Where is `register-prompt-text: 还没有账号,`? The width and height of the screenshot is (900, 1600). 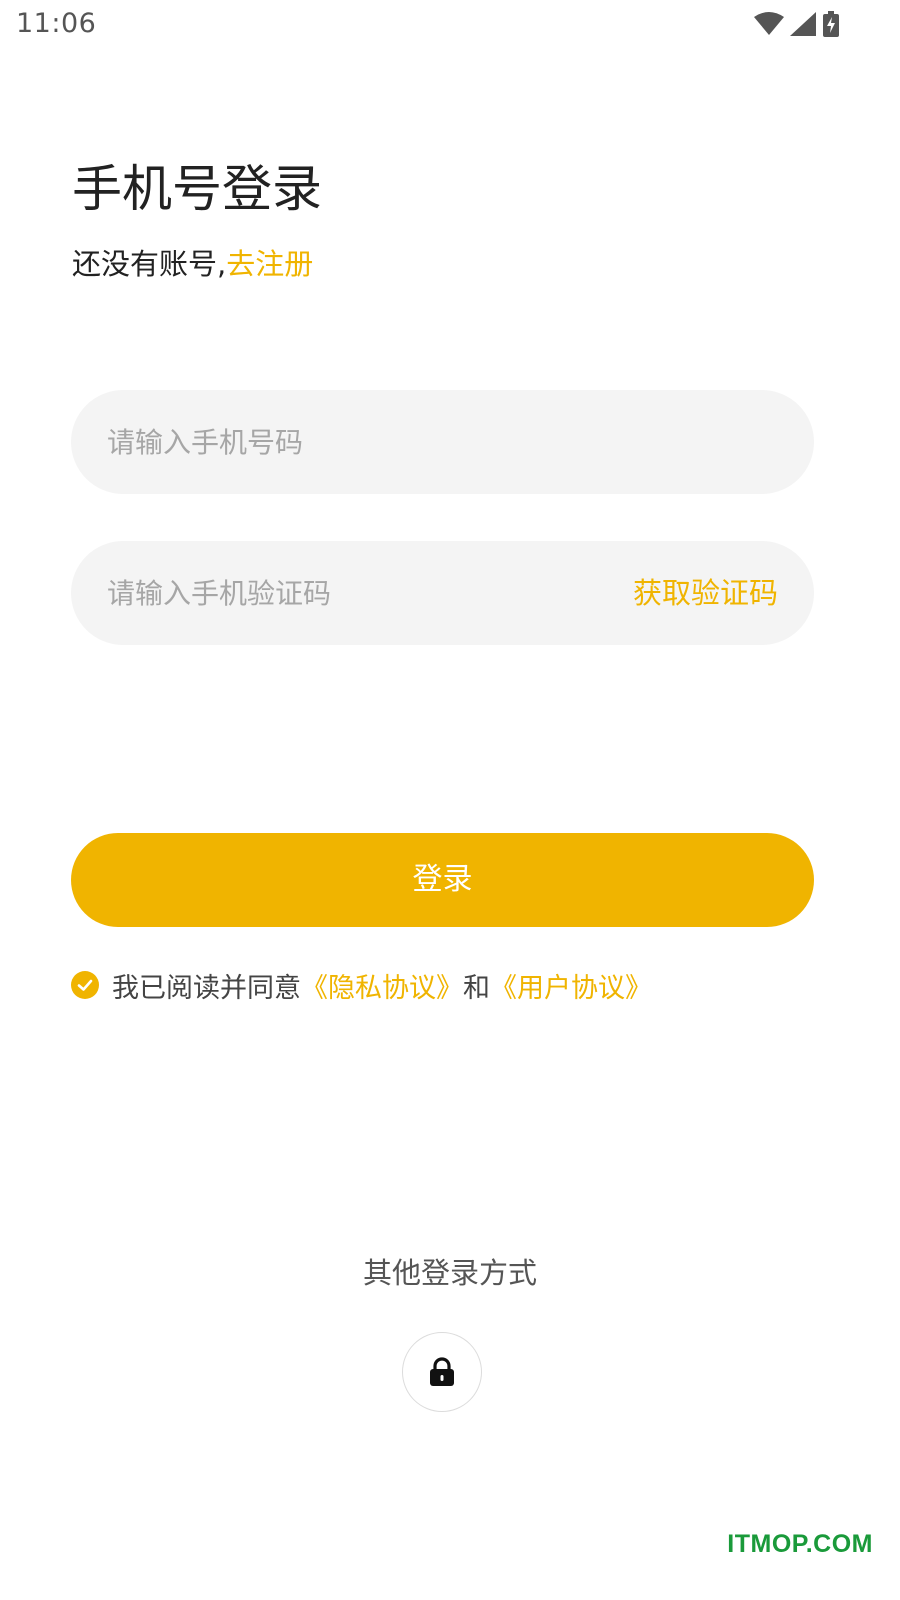 register-prompt-text: 还没有账号, is located at coordinates (149, 264).